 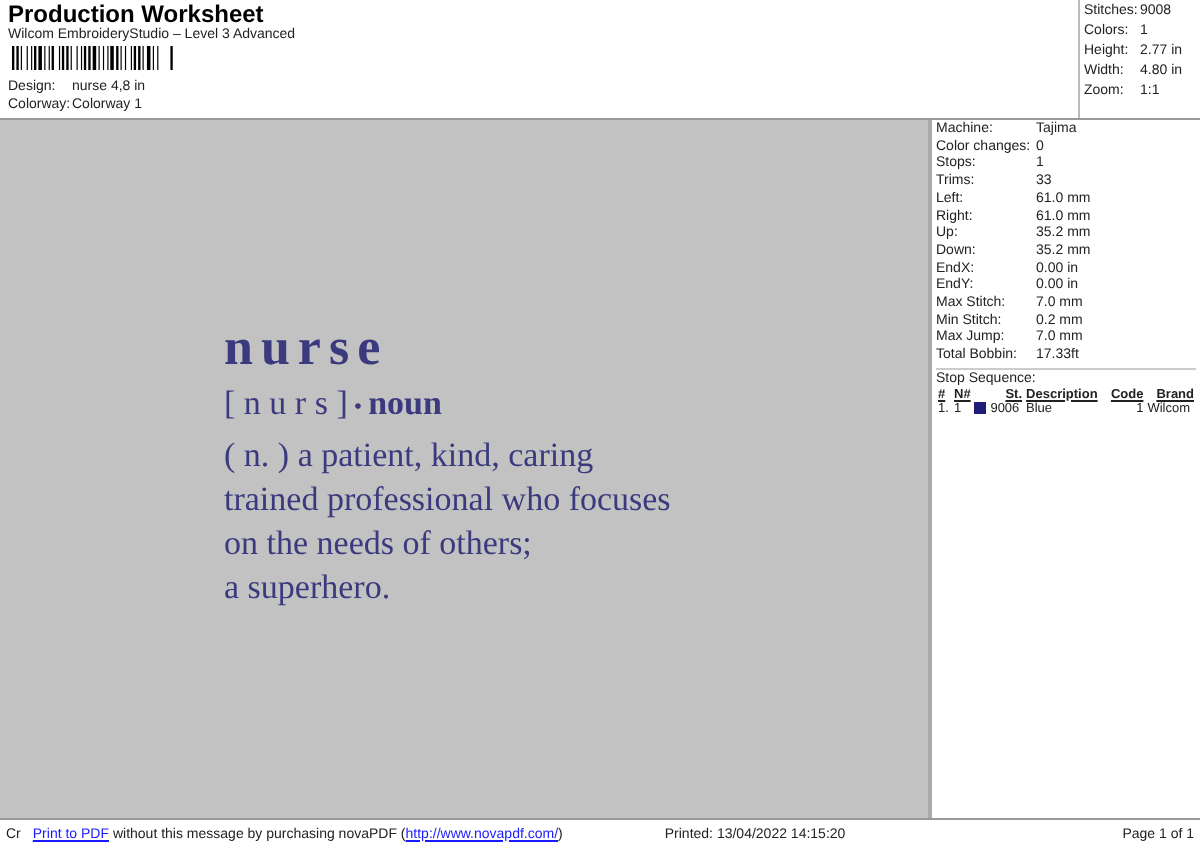 What do you see at coordinates (136, 15) in the screenshot?
I see `worksheet-title: Production Worksheet` at bounding box center [136, 15].